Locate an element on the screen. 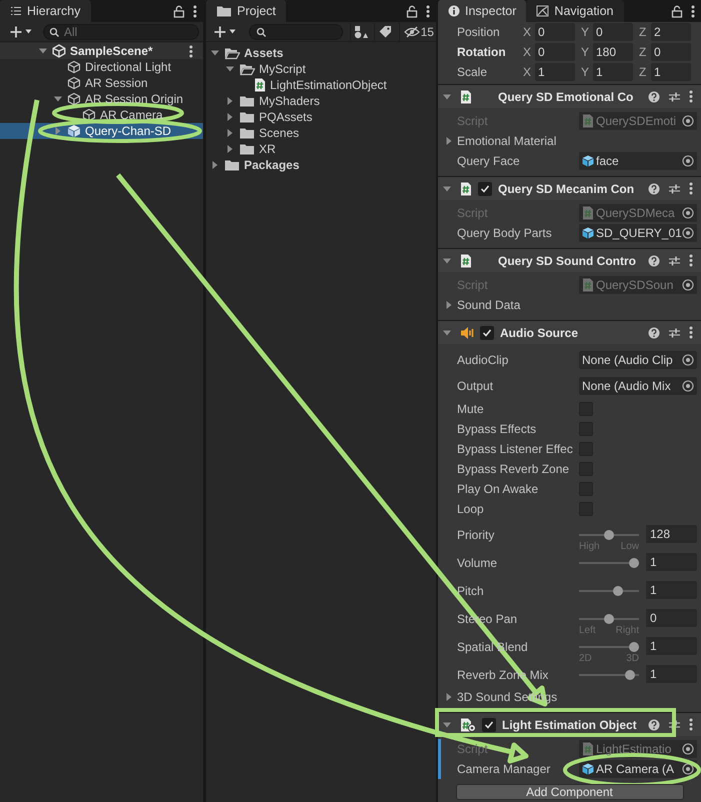 Image resolution: width=701 pixels, height=802 pixels. panel-tab: Navigation is located at coordinates (575, 11).